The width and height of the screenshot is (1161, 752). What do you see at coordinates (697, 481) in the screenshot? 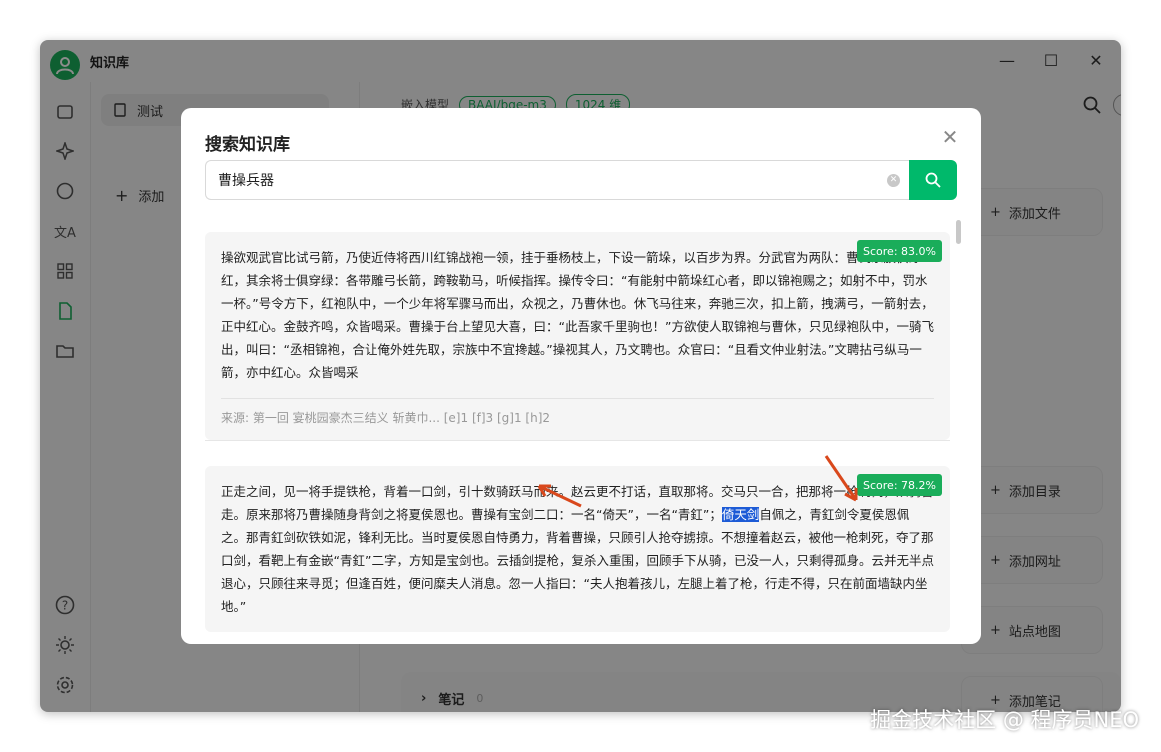
I see `annotation-arrows` at bounding box center [697, 481].